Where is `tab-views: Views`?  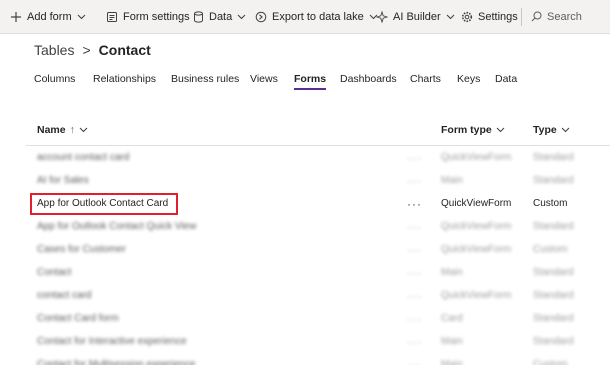
tab-views: Views is located at coordinates (264, 79).